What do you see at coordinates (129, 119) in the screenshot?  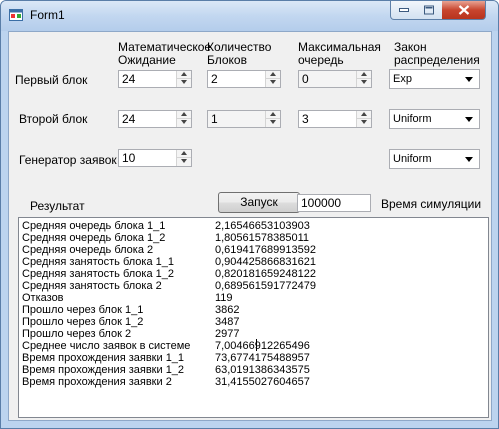 I see `row2-expectation-value: 24` at bounding box center [129, 119].